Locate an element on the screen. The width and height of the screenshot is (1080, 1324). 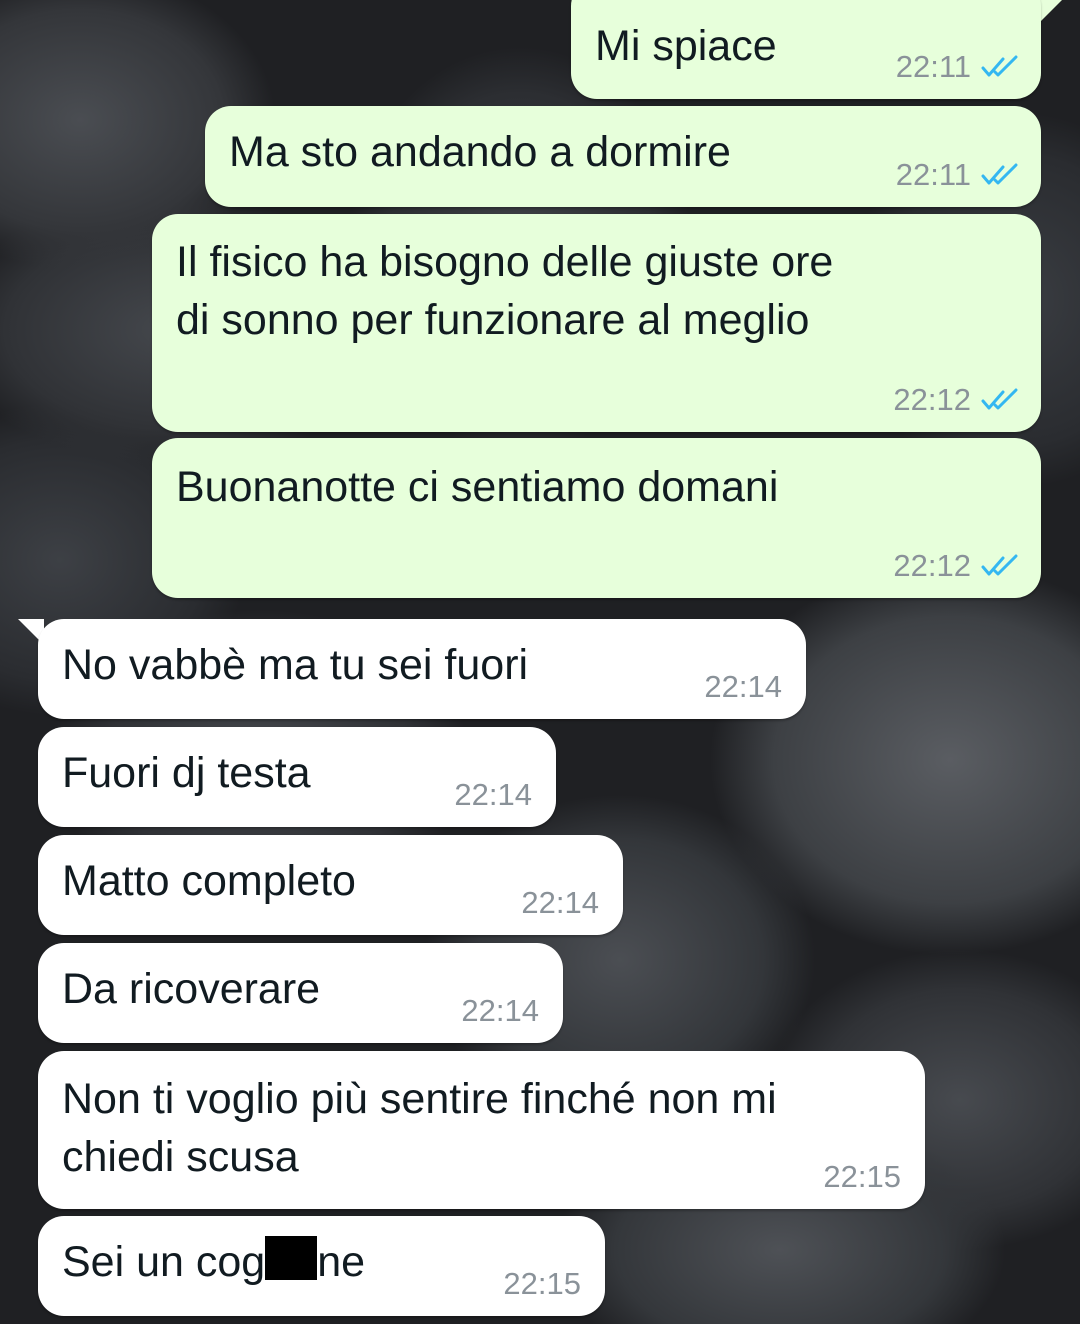
incoming-message: Da ricoverare 22:14 is located at coordinates (300, 993).